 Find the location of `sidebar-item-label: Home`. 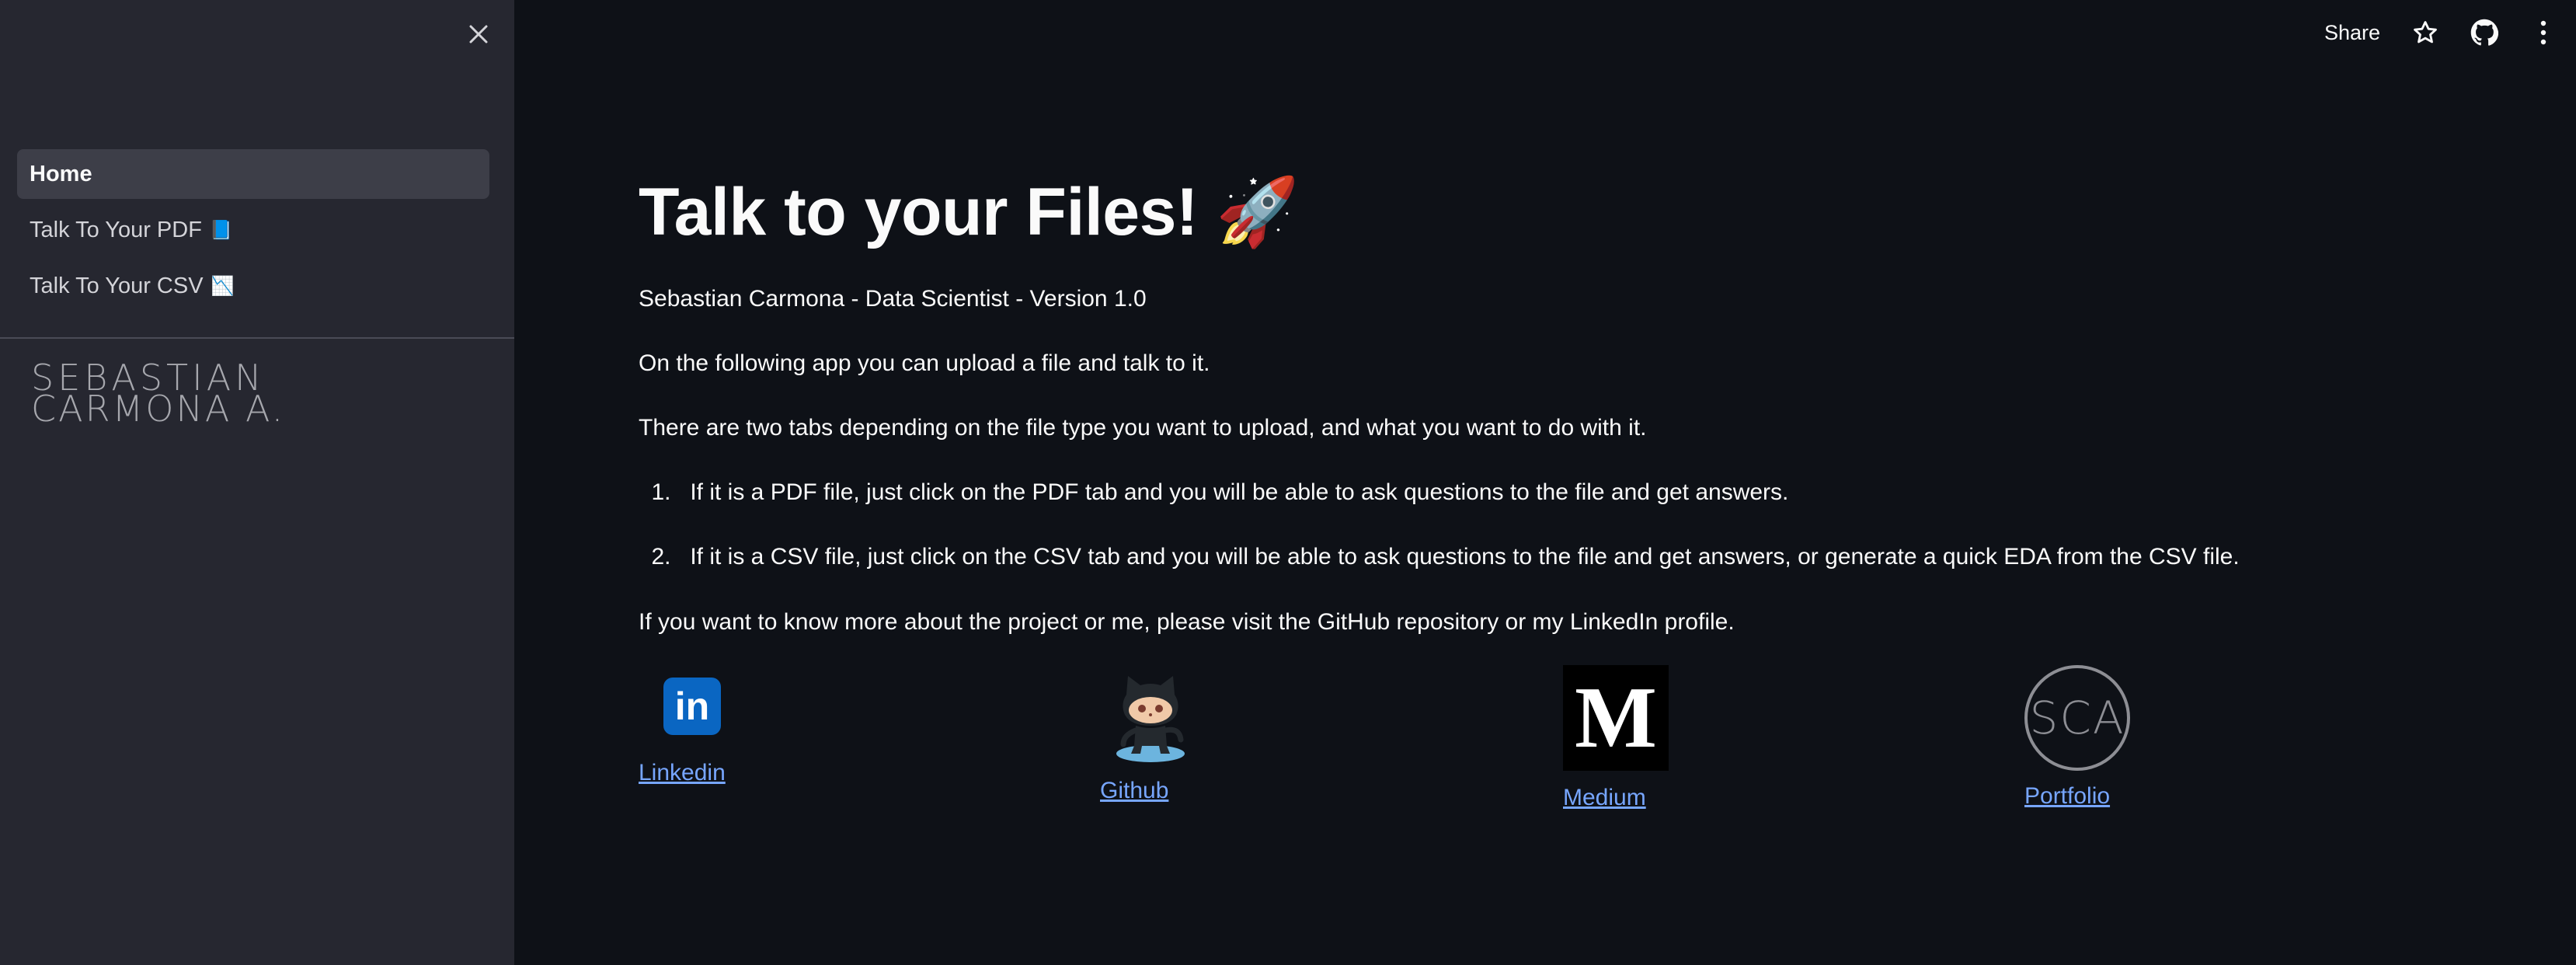

sidebar-item-label: Home is located at coordinates (61, 173).